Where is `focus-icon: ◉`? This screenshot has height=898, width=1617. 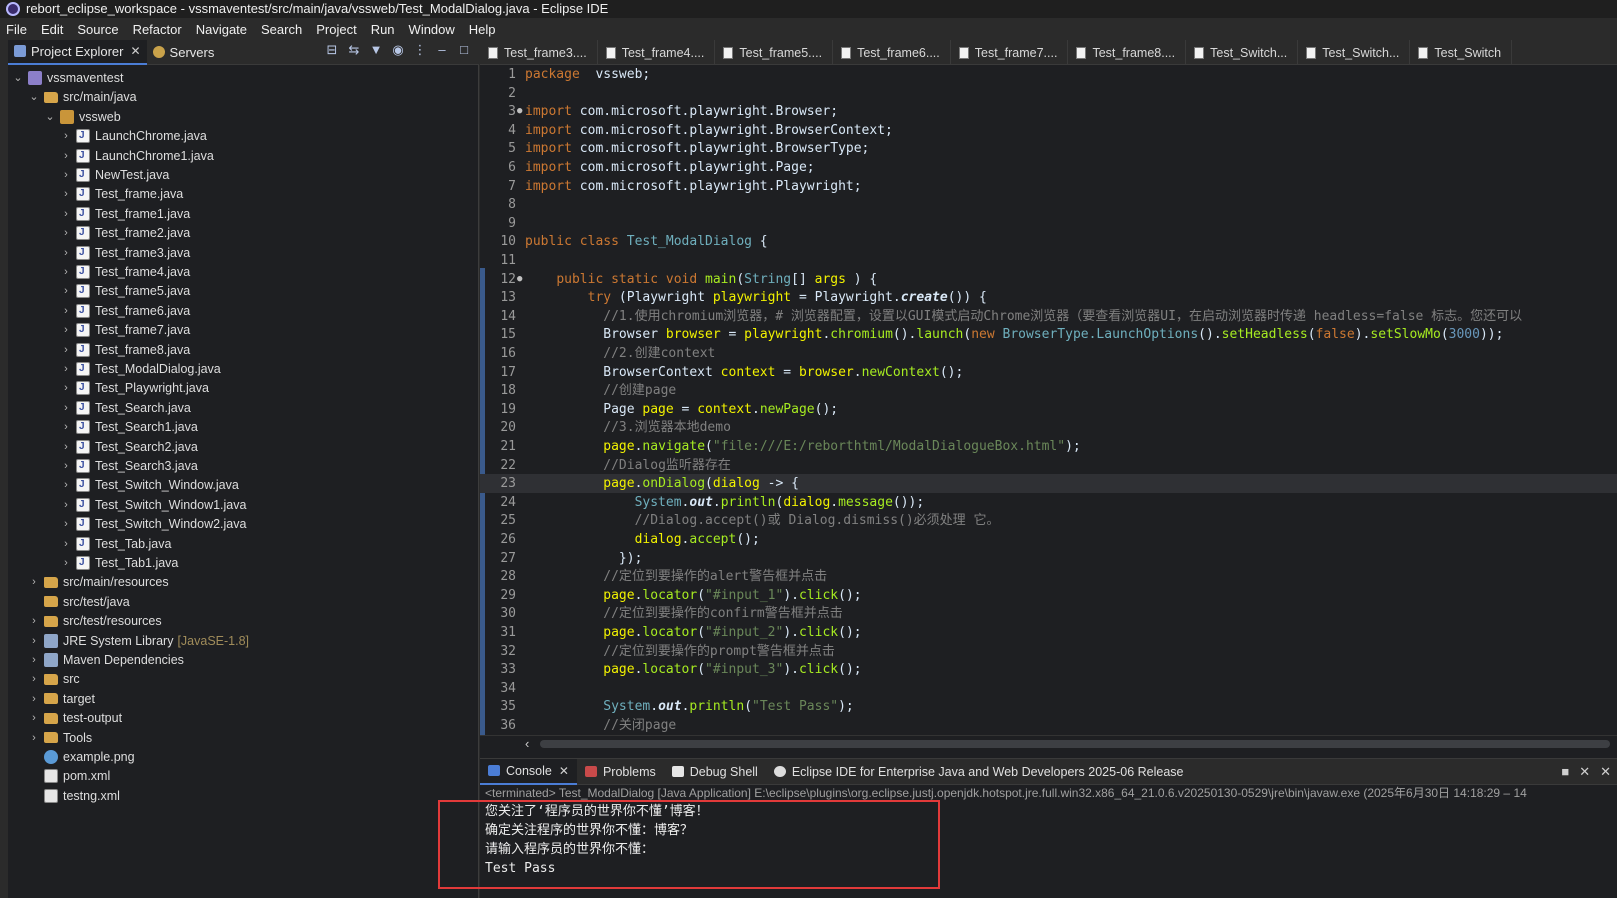 focus-icon: ◉ is located at coordinates (398, 50).